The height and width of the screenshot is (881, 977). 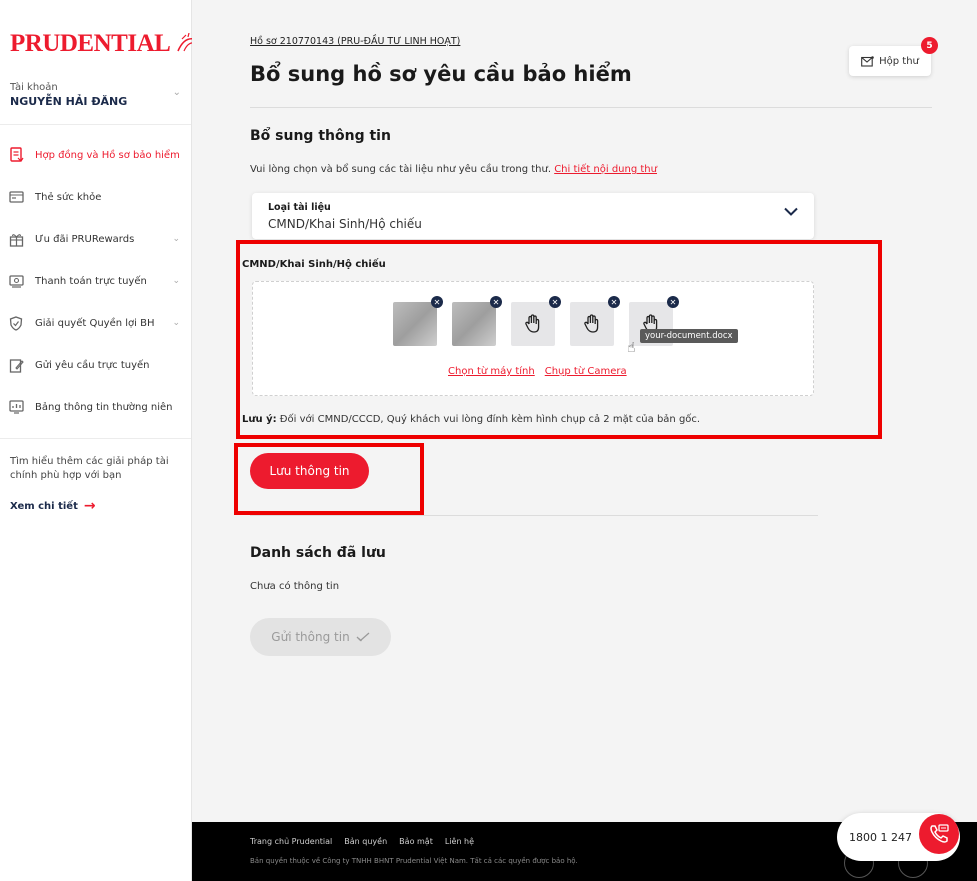 I want to click on sidebar-item-online-request: Gửi yêu cầu trực tuyến, so click(x=96, y=365).